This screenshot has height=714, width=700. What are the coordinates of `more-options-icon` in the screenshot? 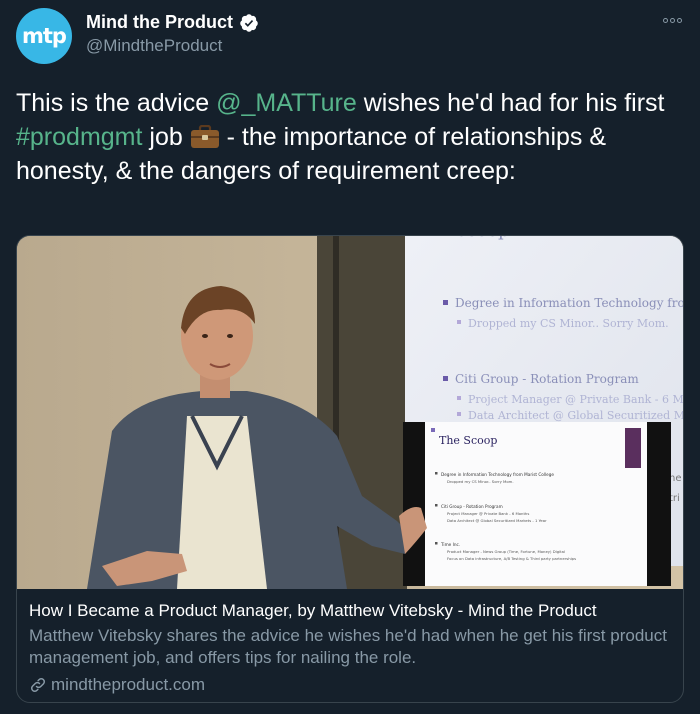 It's located at (672, 20).